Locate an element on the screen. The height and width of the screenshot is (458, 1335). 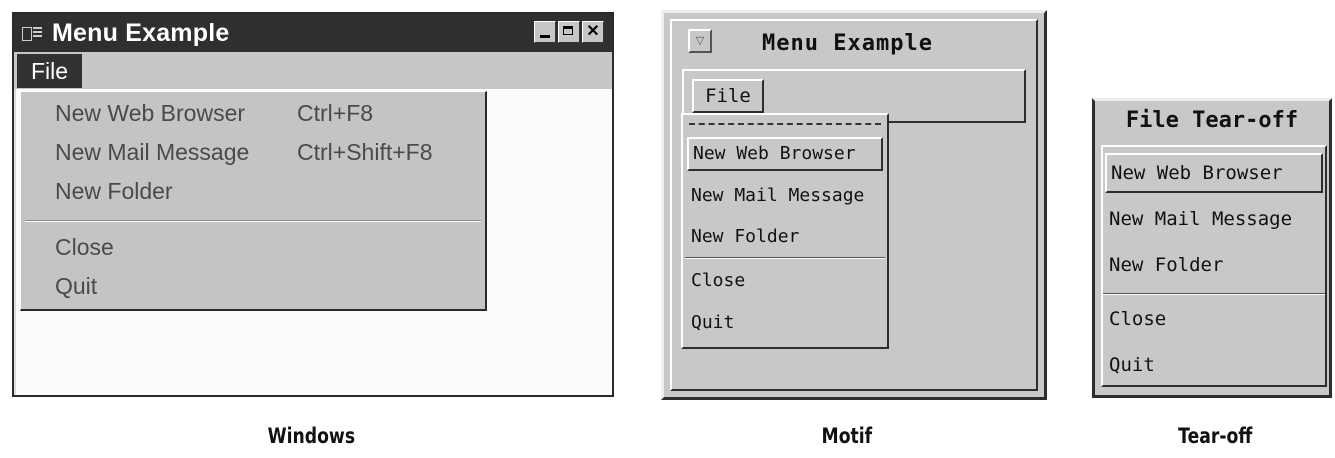
windows-file-menu: File is located at coordinates (50, 71).